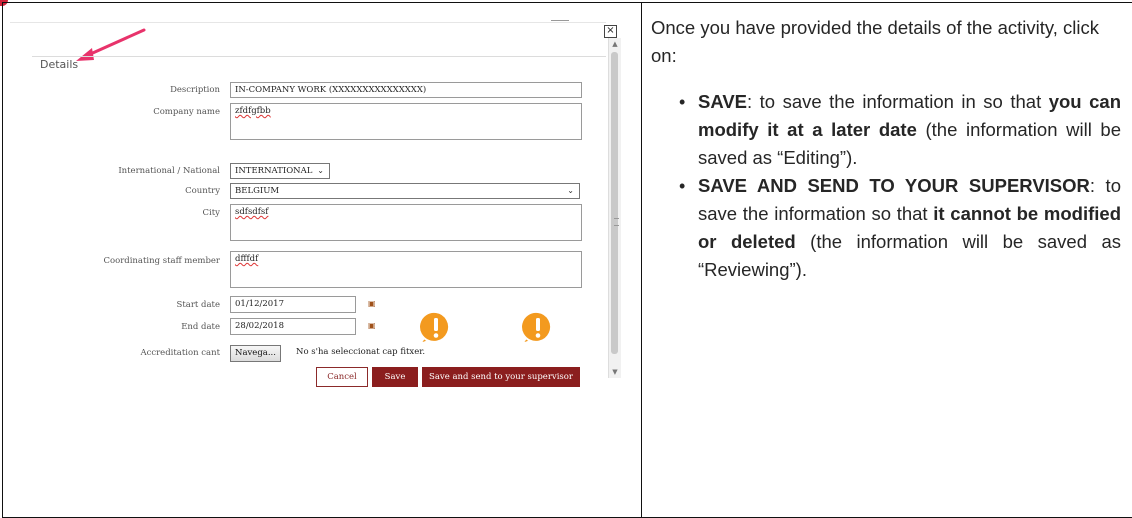  I want to click on country-label: Country, so click(202, 191).